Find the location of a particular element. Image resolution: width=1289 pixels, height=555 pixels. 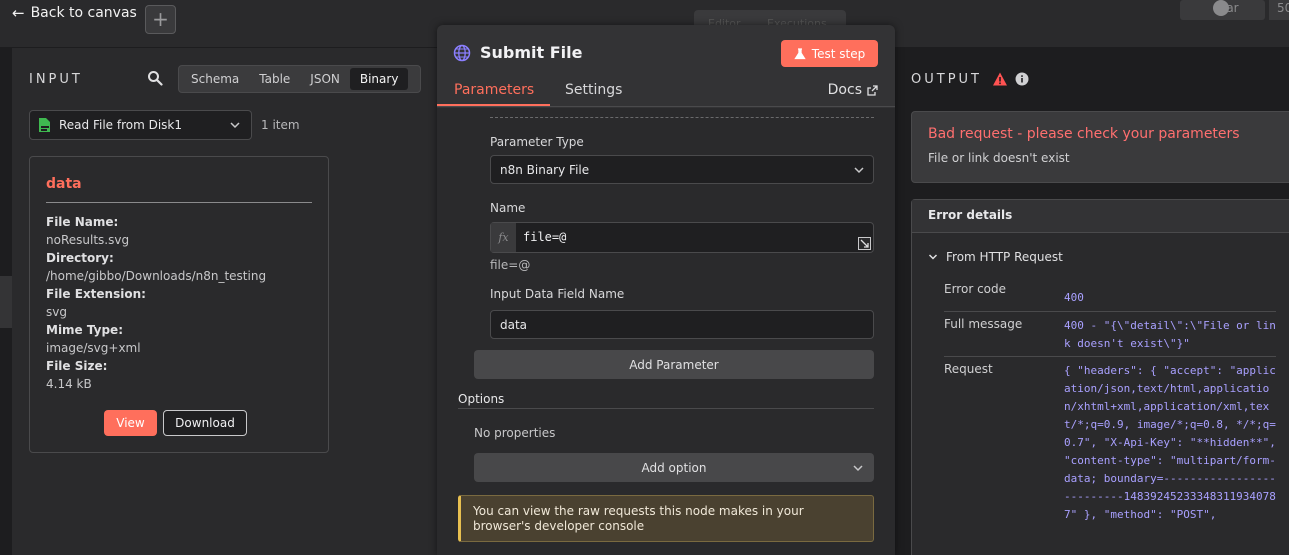

download-button: Download is located at coordinates (205, 423).